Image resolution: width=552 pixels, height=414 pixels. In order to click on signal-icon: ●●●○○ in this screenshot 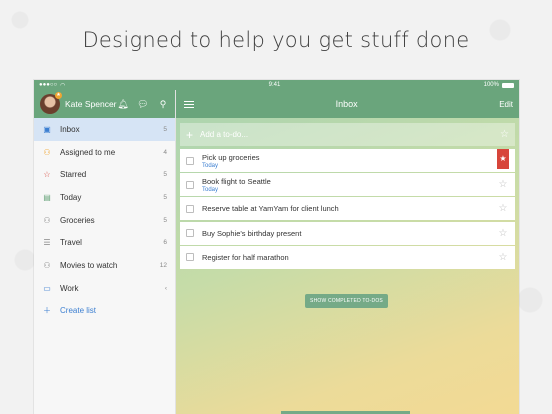, I will do `click(48, 85)`.